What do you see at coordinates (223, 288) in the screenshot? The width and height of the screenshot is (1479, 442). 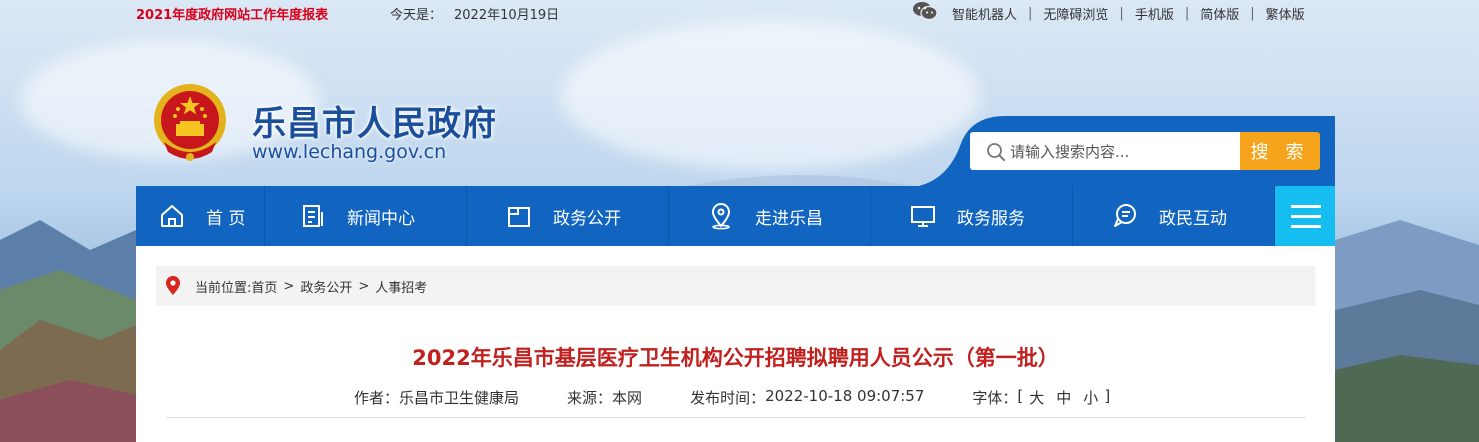 I see `breadcrumb-prefix: 当前位置:` at bounding box center [223, 288].